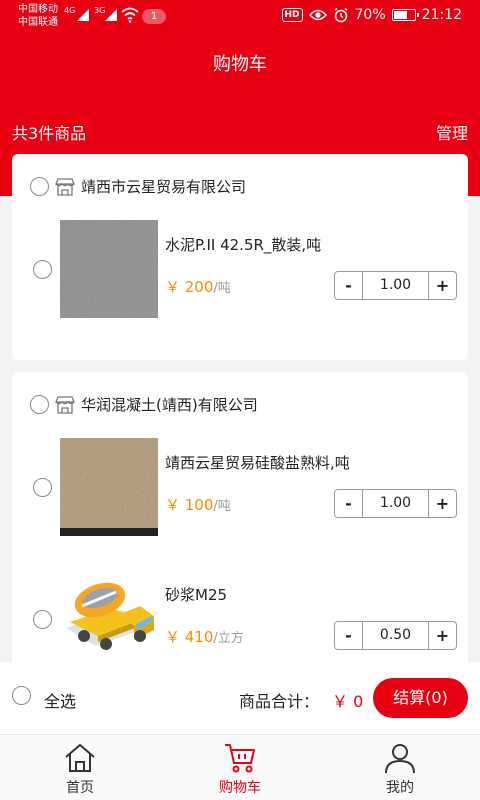 This screenshot has width=480, height=800. What do you see at coordinates (240, 620) in the screenshot?
I see `cart-item: 砂浆M25 ￥ 410/立方 - 0.50 +` at bounding box center [240, 620].